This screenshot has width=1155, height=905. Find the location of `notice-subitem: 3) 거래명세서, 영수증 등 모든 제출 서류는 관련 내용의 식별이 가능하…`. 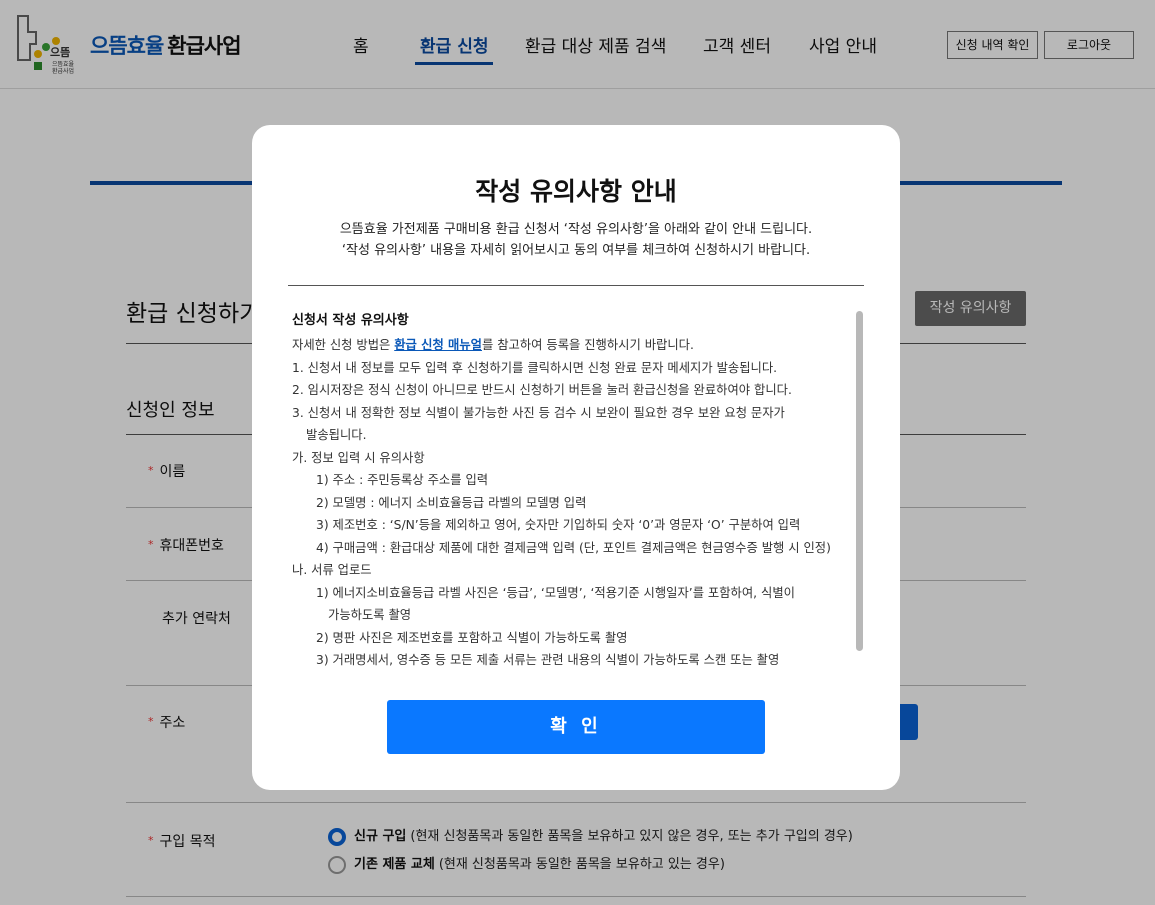

notice-subitem: 3) 거래명세서, 영수증 등 모든 제출 서류는 관련 내용의 식별이 가능하… is located at coordinates (548, 660).